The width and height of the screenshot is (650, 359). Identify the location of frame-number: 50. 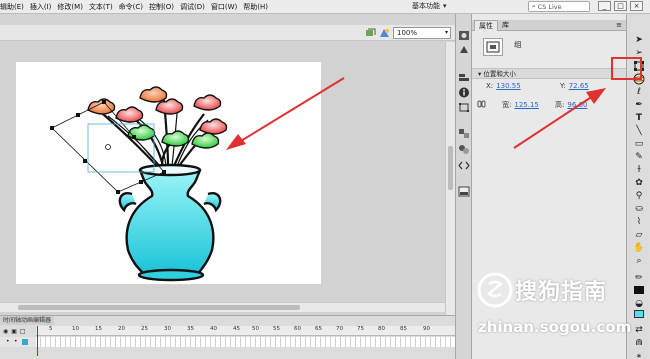
(255, 329).